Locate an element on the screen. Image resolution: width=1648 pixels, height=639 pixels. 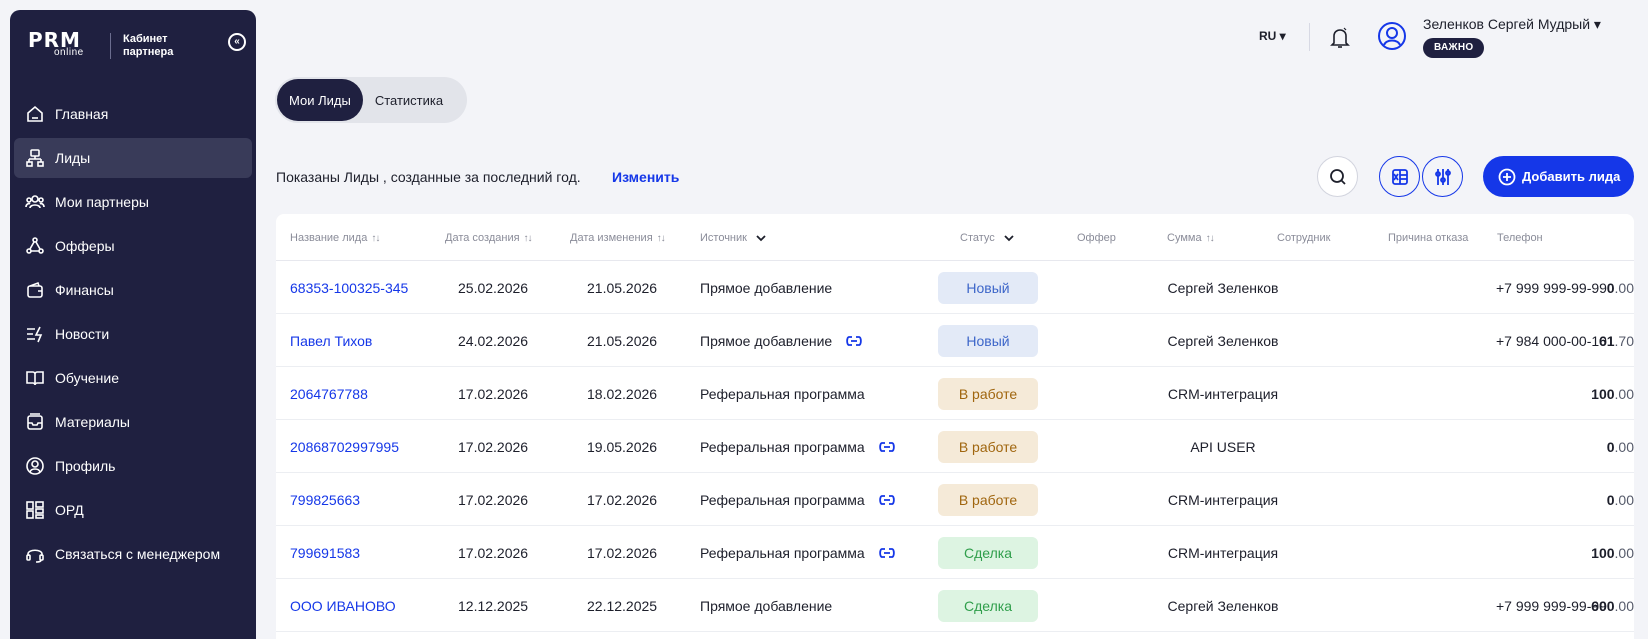
news-icon is located at coordinates (35, 334).